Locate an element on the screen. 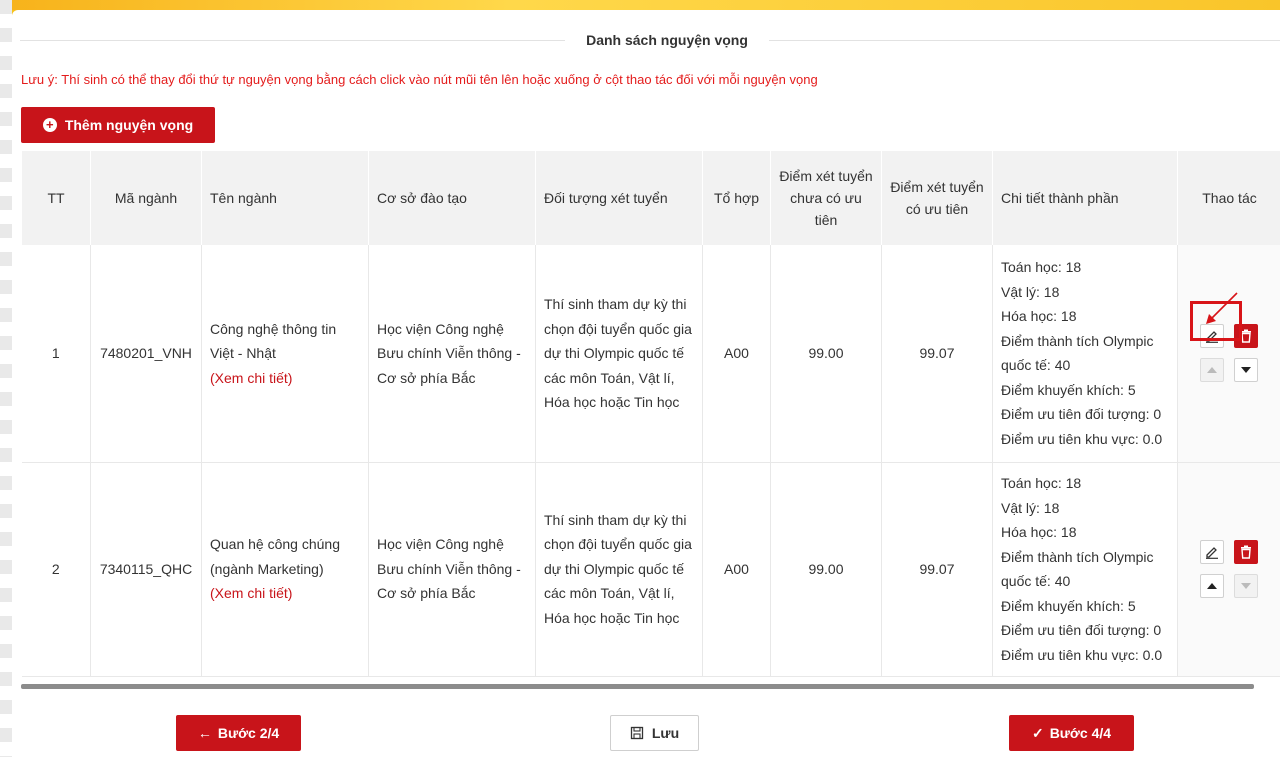 This screenshot has height=757, width=1280. col-header-co-so: Cơ sở đào tạo is located at coordinates (452, 198).